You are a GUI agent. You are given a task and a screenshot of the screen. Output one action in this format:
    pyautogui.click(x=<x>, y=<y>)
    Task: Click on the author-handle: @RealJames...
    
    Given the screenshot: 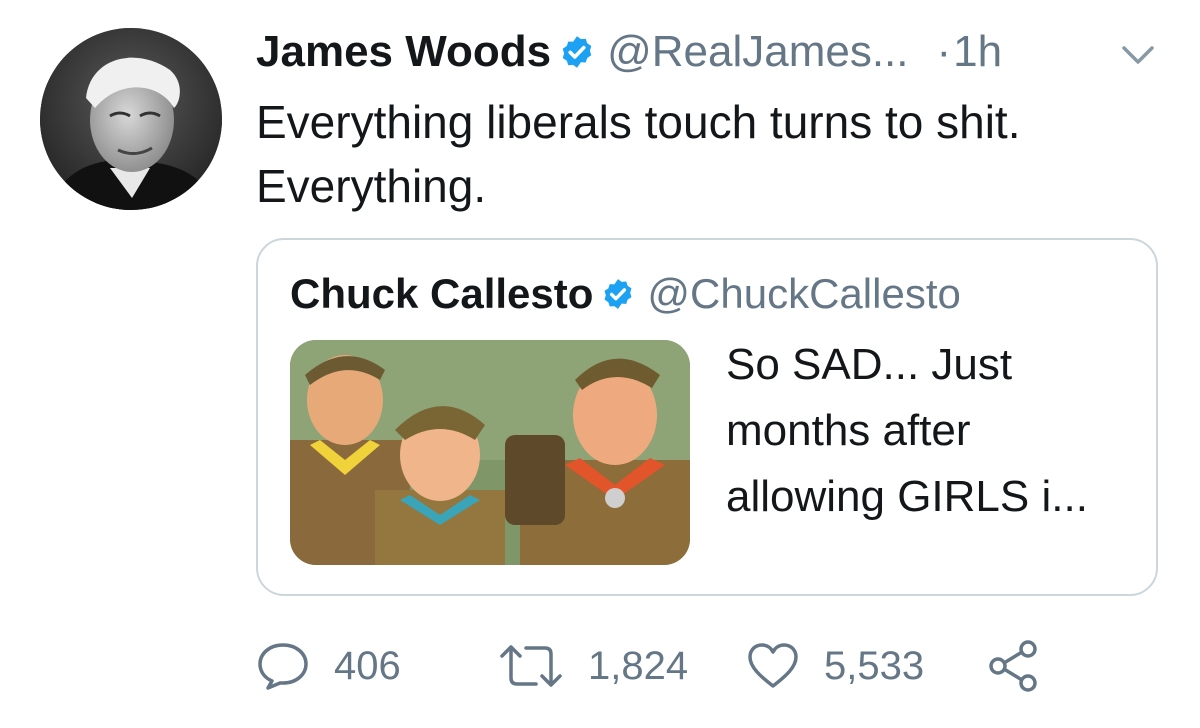 What is the action you would take?
    pyautogui.click(x=757, y=52)
    